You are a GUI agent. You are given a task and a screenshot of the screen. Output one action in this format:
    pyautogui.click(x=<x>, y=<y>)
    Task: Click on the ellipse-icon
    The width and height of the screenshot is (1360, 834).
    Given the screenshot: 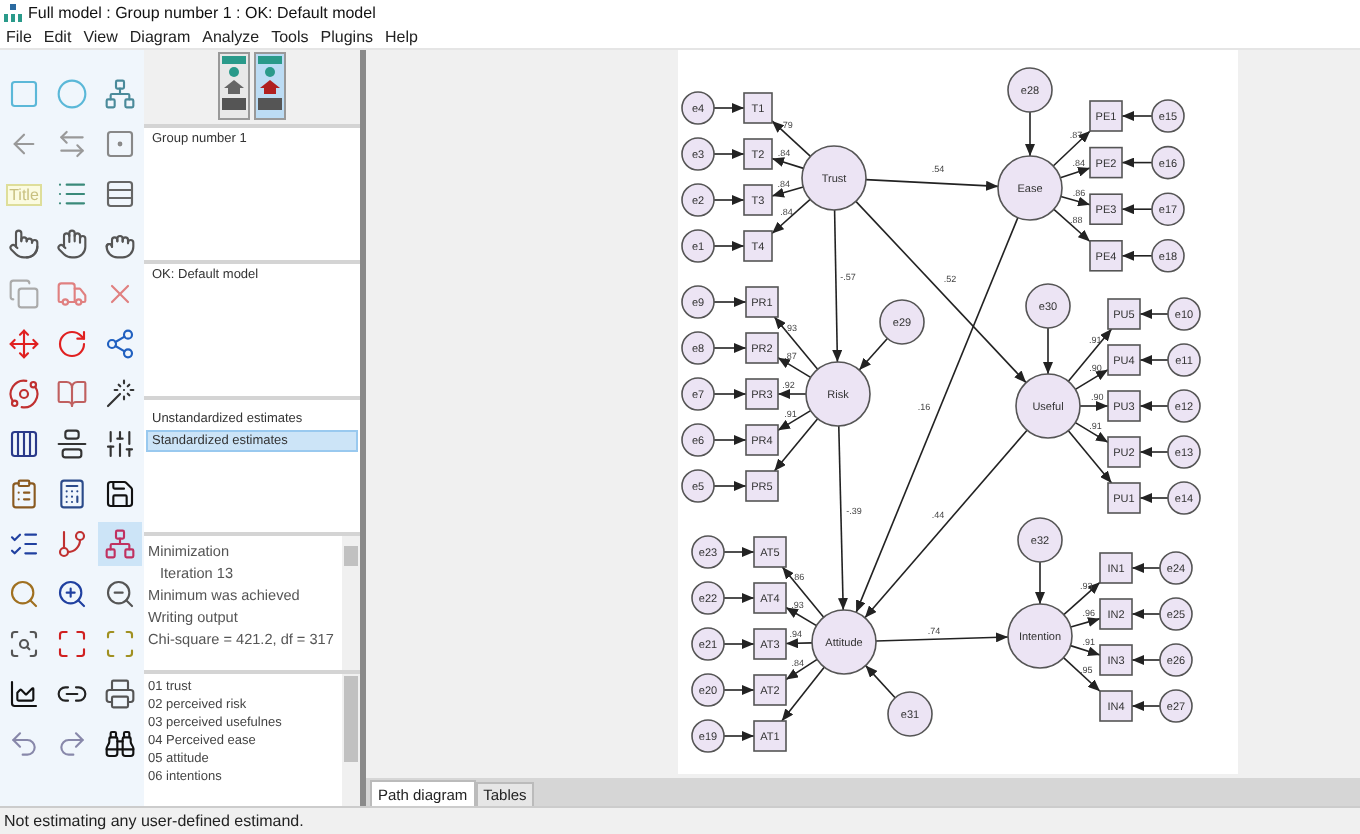 What is the action you would take?
    pyautogui.click(x=72, y=94)
    